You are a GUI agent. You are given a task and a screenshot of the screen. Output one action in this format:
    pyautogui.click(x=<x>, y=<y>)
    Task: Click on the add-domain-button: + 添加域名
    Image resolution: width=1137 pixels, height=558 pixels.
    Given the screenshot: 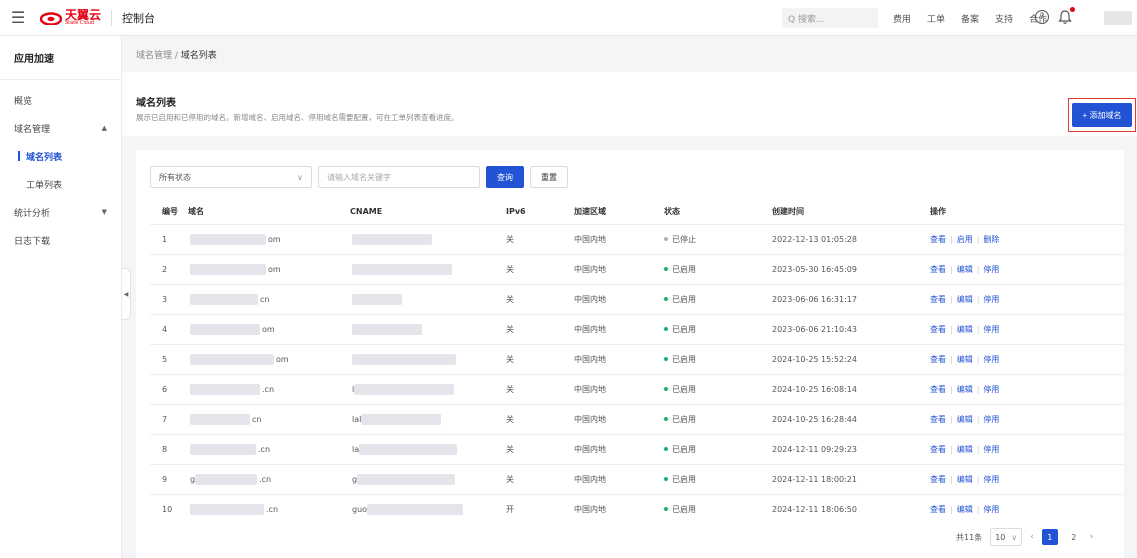 What is the action you would take?
    pyautogui.click(x=1102, y=115)
    